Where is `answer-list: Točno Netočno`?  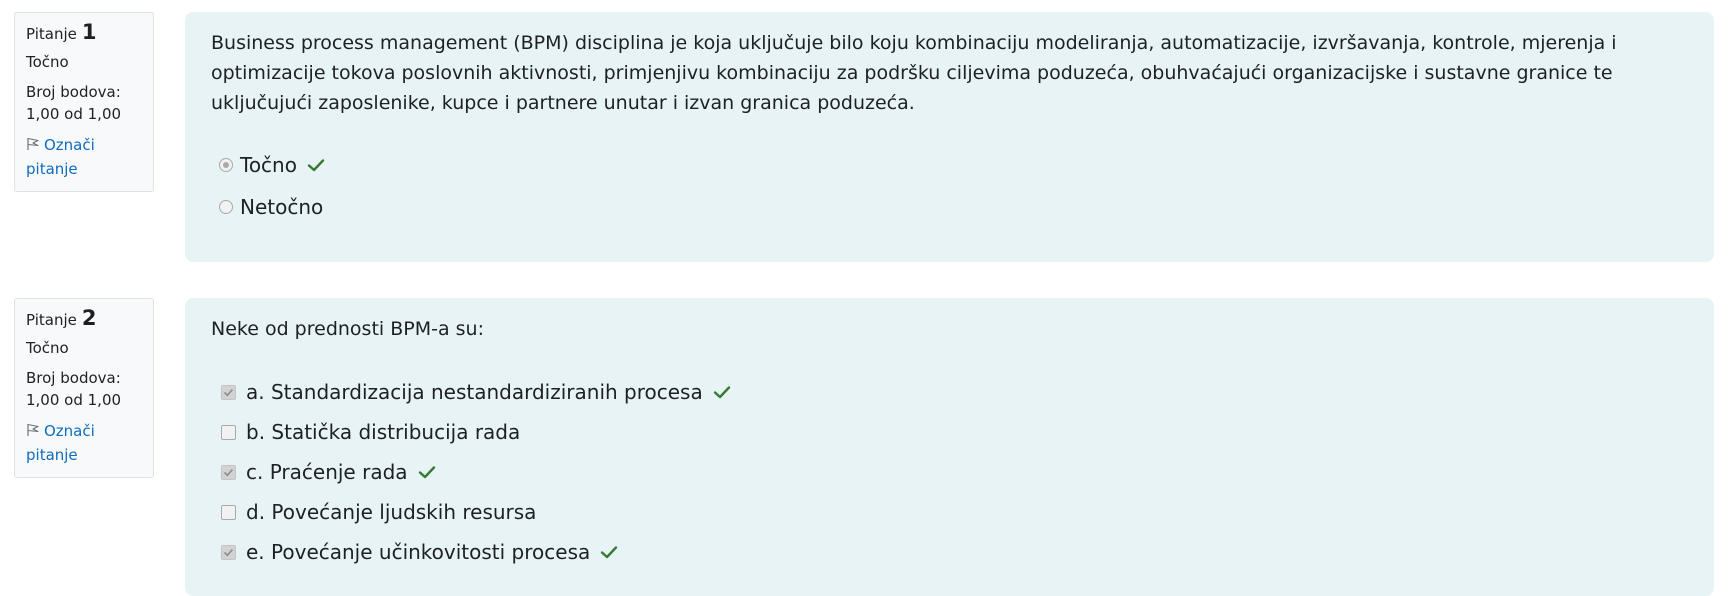 answer-list: Točno Netočno is located at coordinates (949, 186).